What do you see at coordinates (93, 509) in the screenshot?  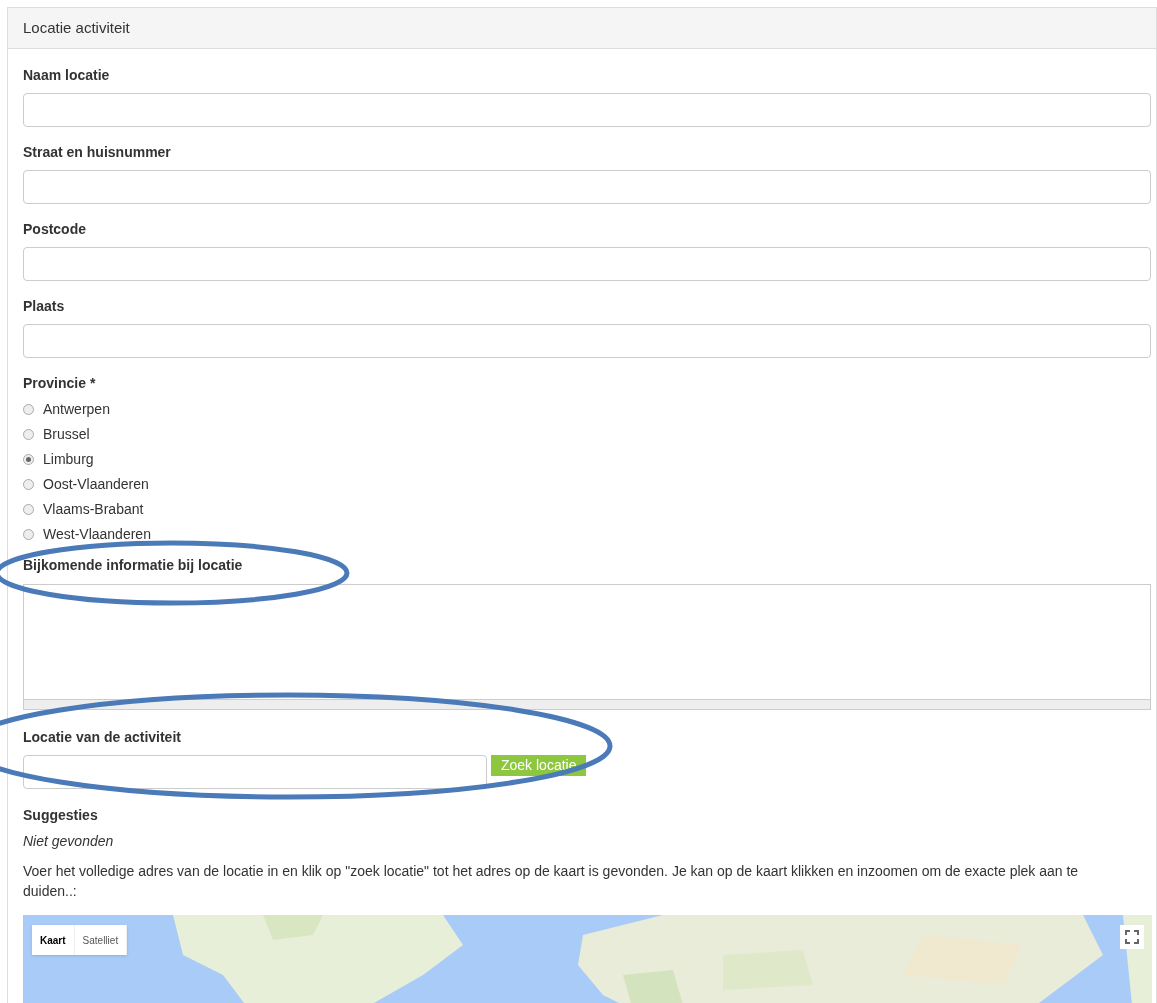 I see `radio-label: Vlaams-Brabant` at bounding box center [93, 509].